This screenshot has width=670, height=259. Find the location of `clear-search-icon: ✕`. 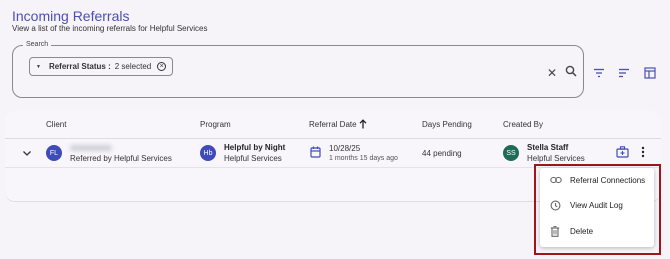

clear-search-icon: ✕ is located at coordinates (552, 73).